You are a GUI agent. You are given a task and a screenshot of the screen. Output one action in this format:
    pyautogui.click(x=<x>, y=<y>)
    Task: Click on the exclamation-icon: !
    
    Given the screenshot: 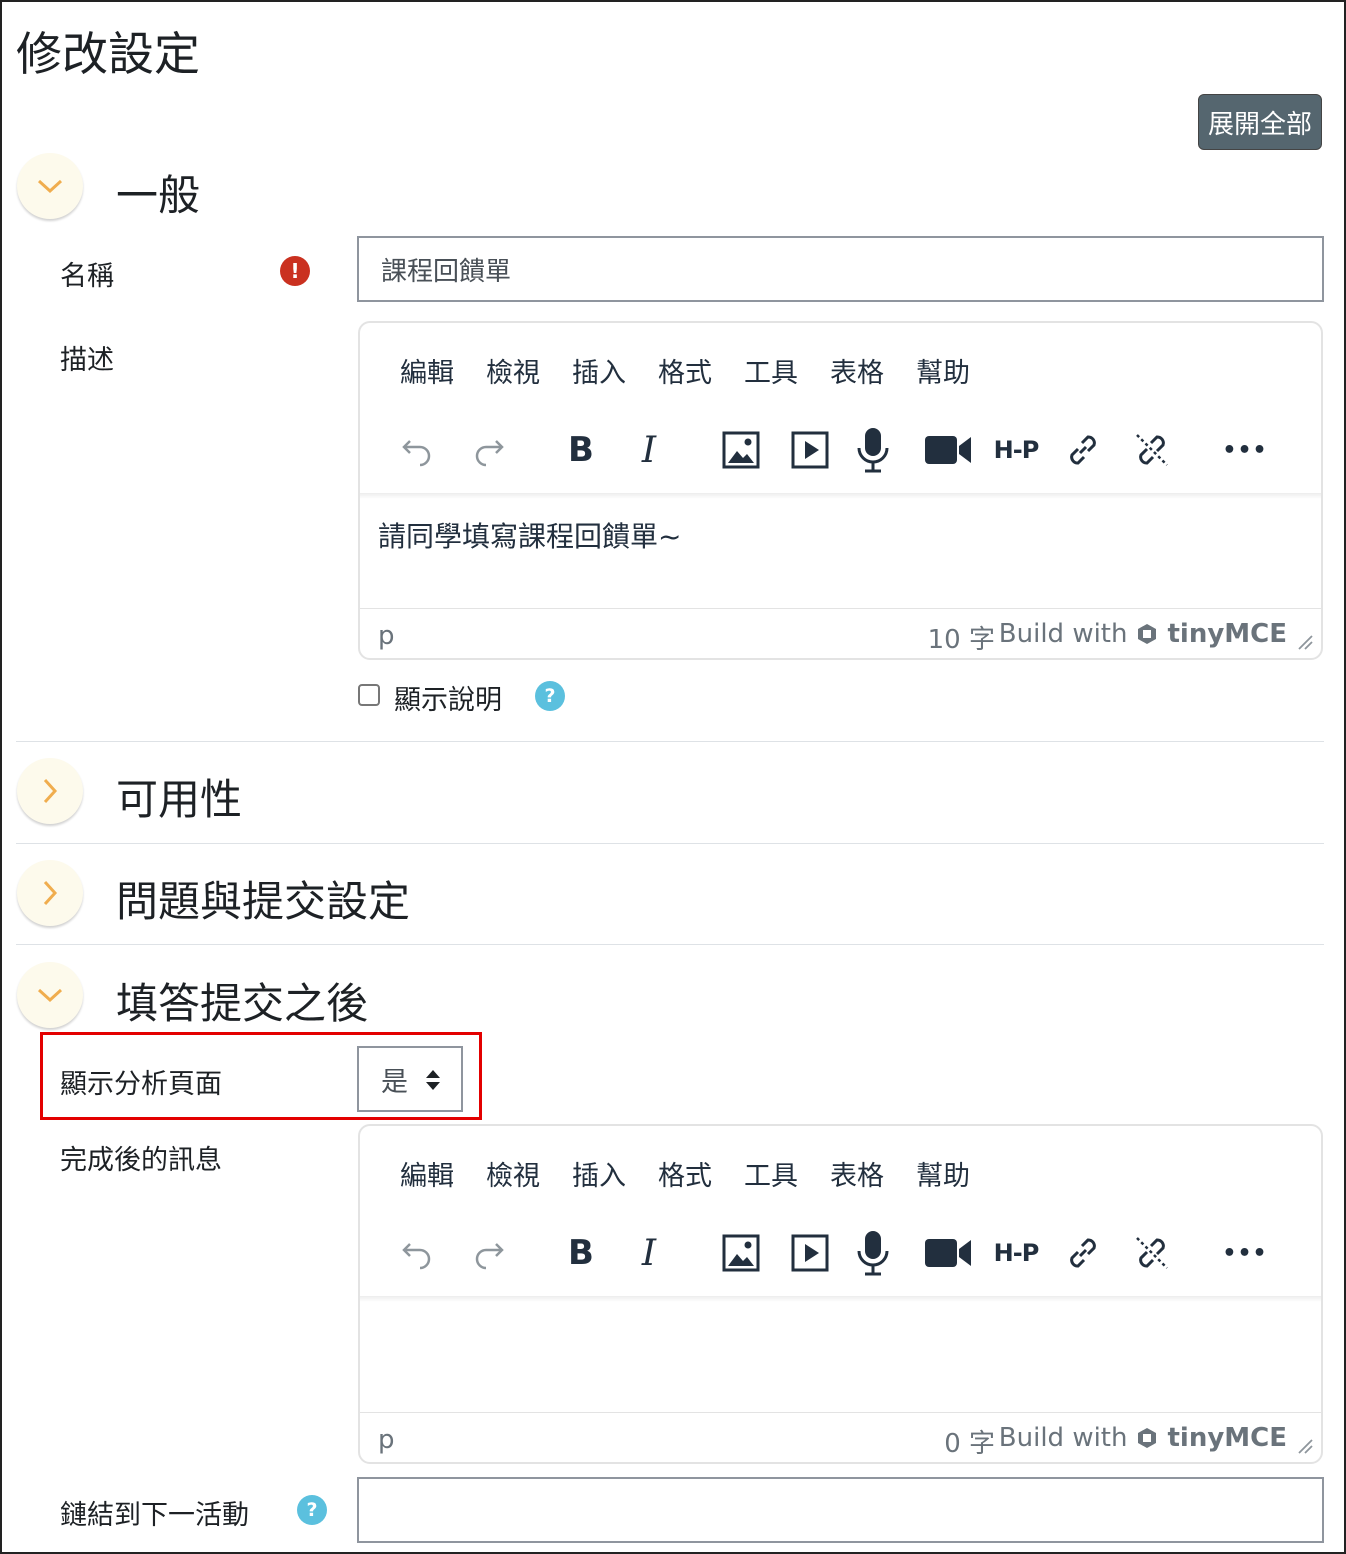 What is the action you would take?
    pyautogui.click(x=295, y=271)
    